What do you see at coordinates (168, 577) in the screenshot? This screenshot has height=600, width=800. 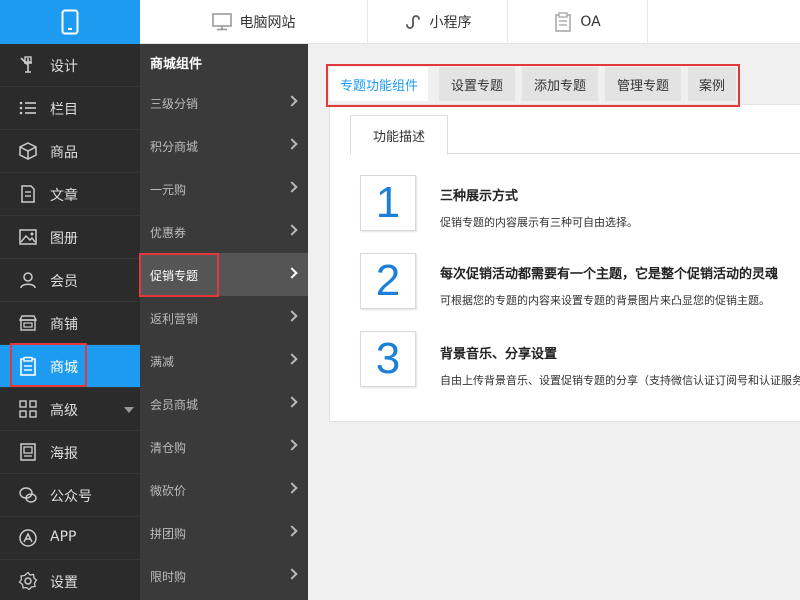 I see `subbar-item-label: 限时购` at bounding box center [168, 577].